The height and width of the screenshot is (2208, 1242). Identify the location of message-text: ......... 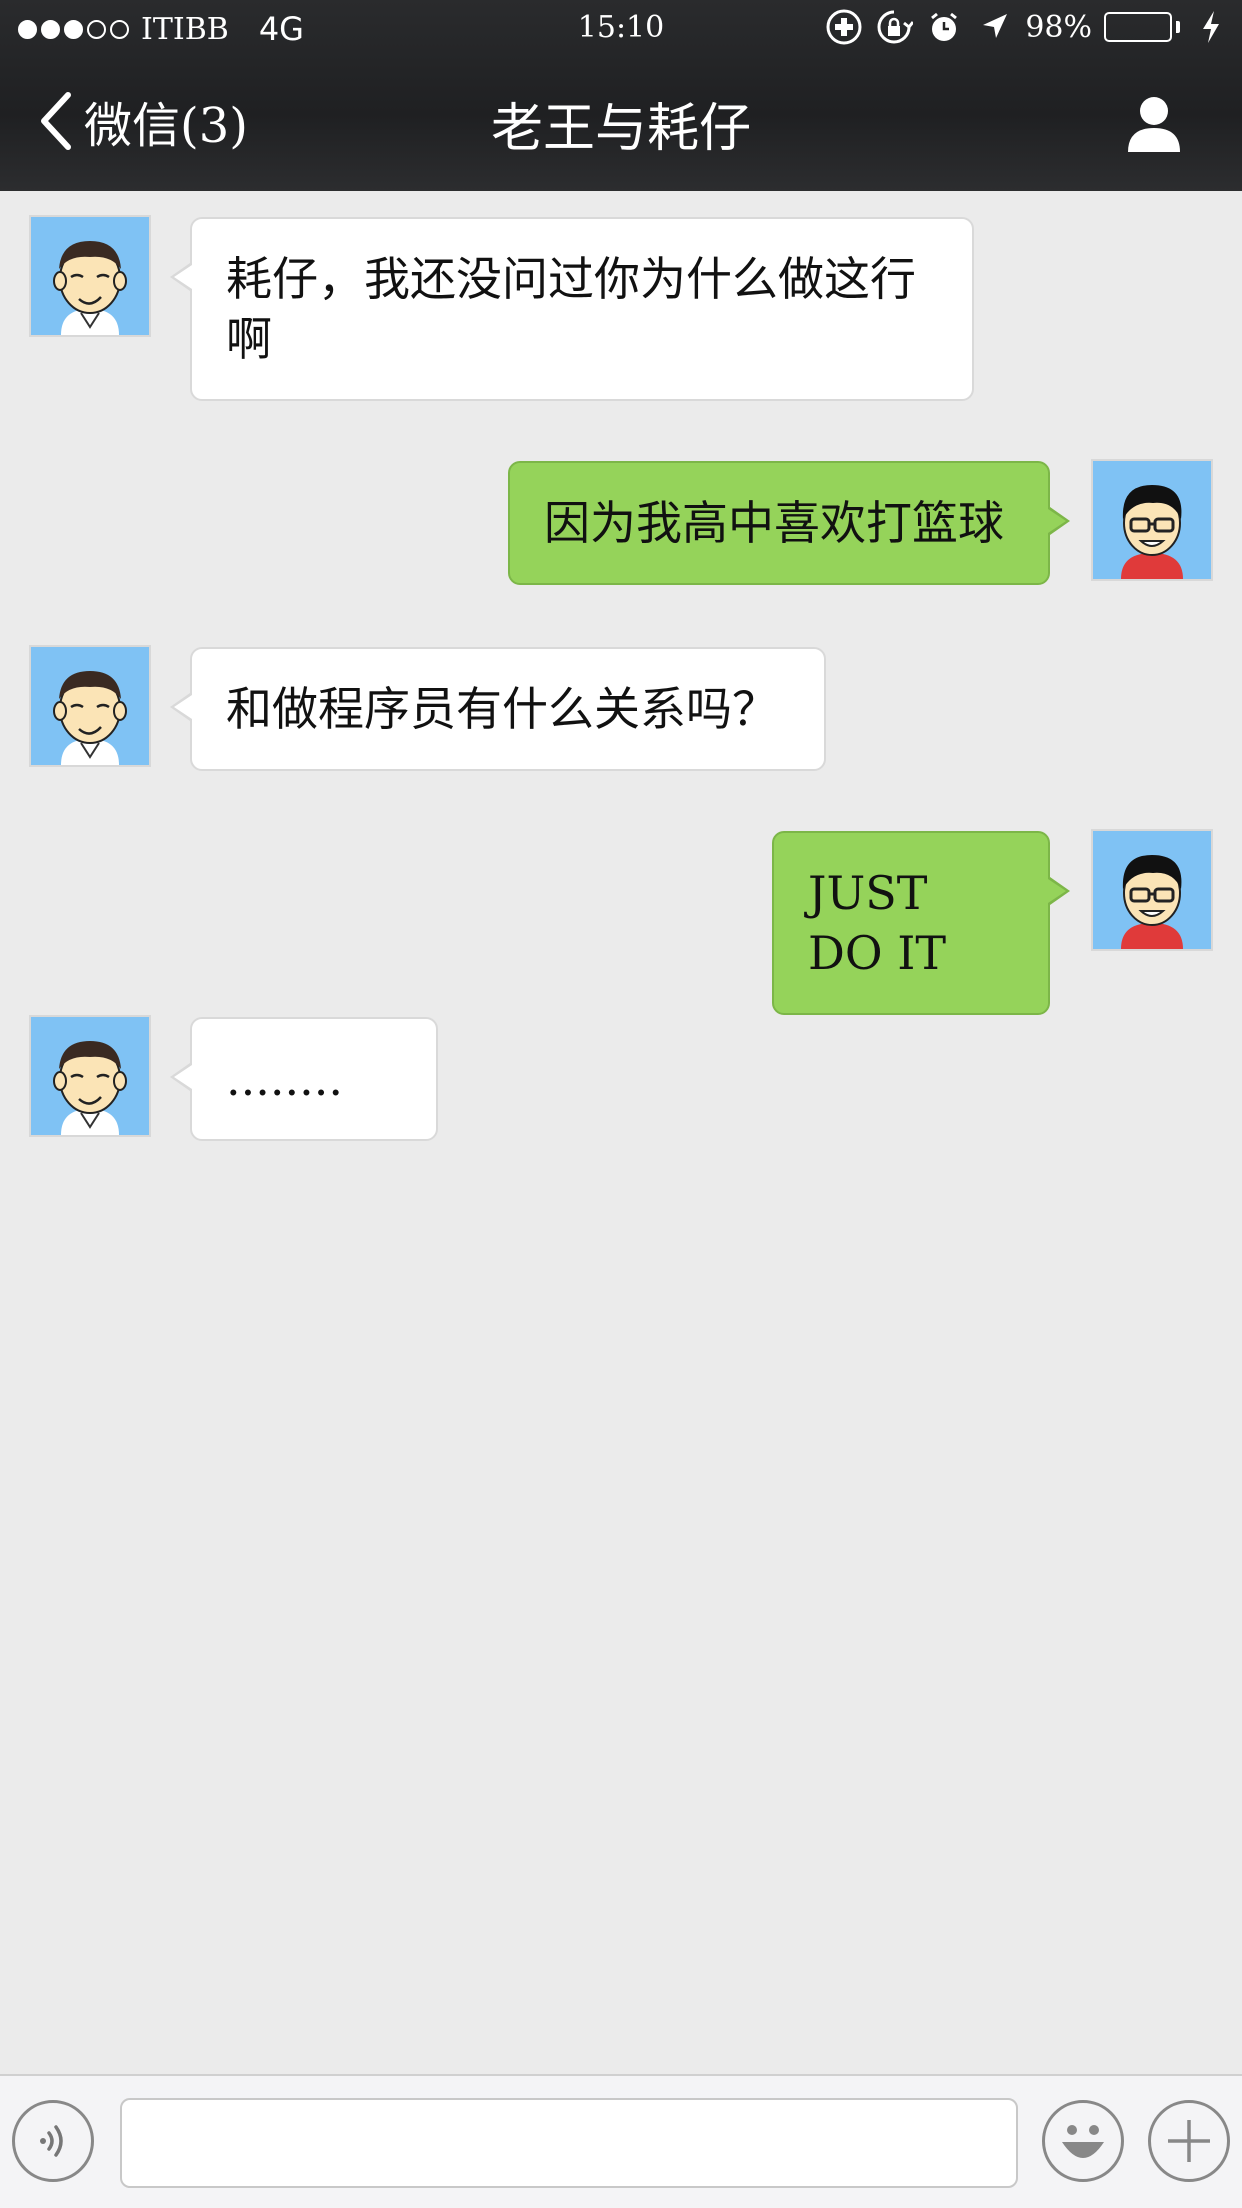
(284, 1079).